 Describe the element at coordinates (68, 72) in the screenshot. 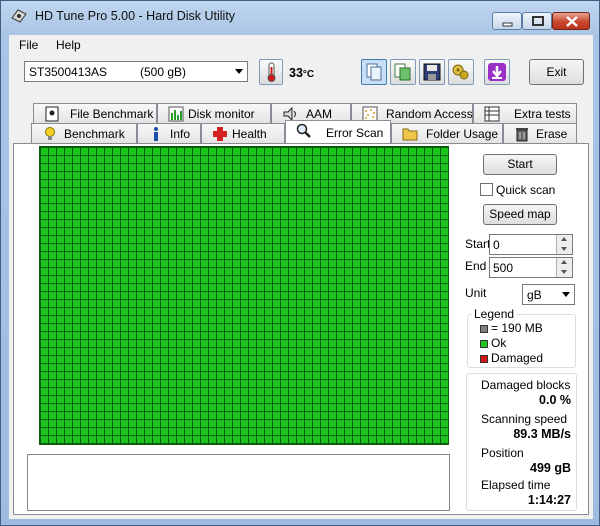

I see `drive-name: ST3500413AS` at that location.